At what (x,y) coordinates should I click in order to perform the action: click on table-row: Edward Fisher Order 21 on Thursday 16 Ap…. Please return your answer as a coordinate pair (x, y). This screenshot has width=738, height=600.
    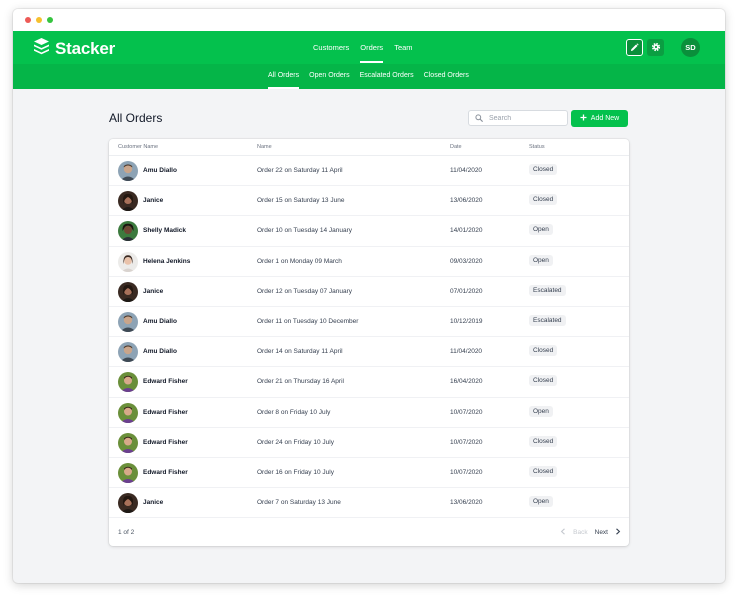
    Looking at the image, I should click on (369, 382).